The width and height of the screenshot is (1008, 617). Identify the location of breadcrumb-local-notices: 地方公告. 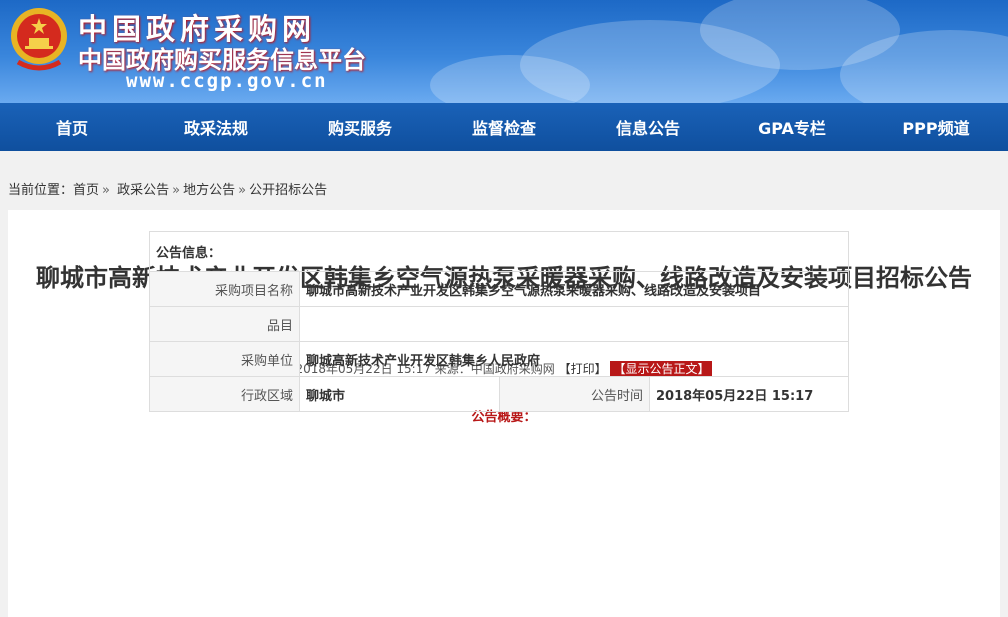
(209, 190).